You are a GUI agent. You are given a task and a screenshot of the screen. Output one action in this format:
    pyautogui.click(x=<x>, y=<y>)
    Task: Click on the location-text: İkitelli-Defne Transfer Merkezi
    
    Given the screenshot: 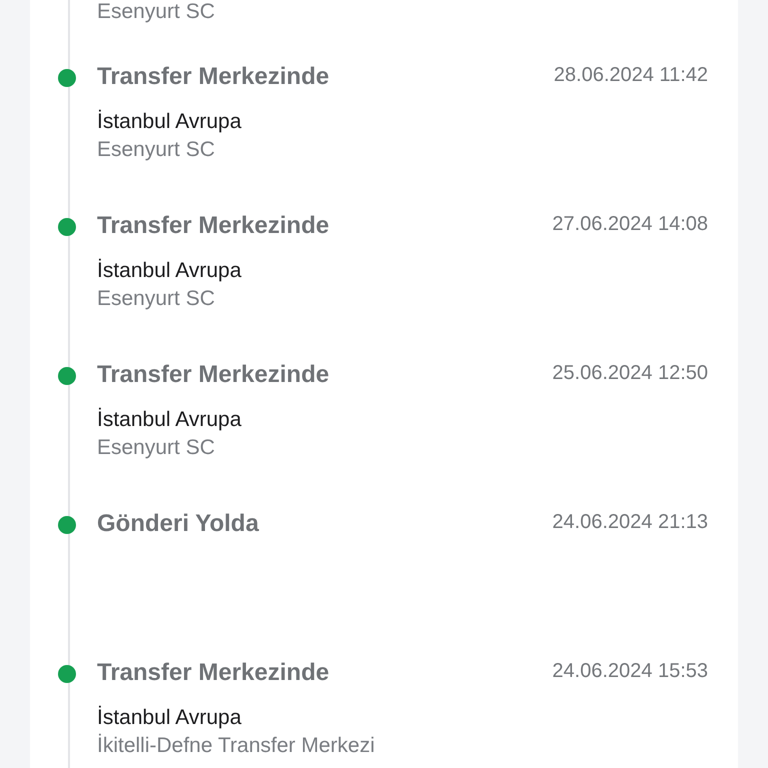 What is the action you would take?
    pyautogui.click(x=236, y=745)
    